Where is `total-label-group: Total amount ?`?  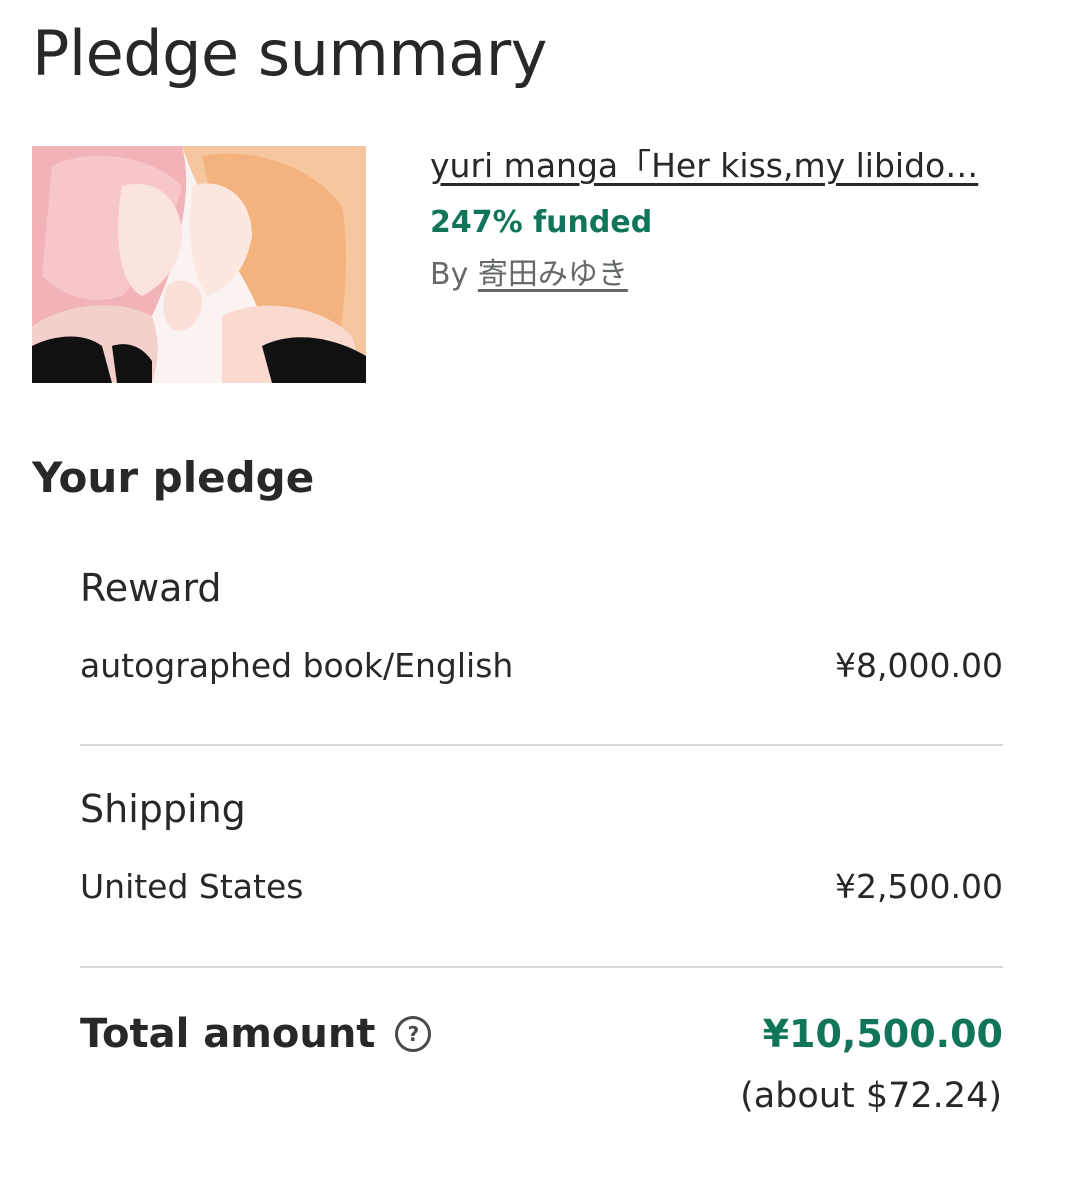 total-label-group: Total amount ? is located at coordinates (256, 1034).